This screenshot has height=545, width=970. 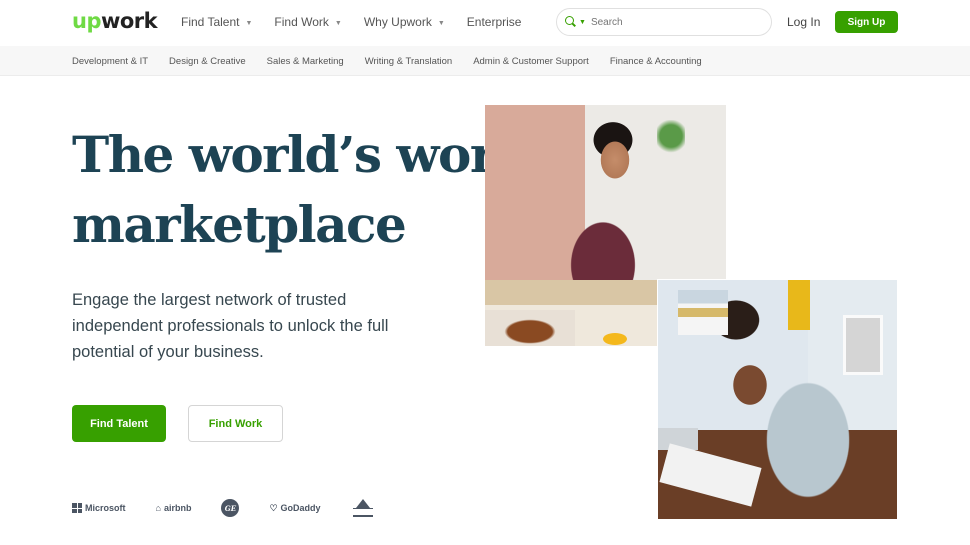 I want to click on nav-enterprise: Enterprise, so click(x=494, y=22).